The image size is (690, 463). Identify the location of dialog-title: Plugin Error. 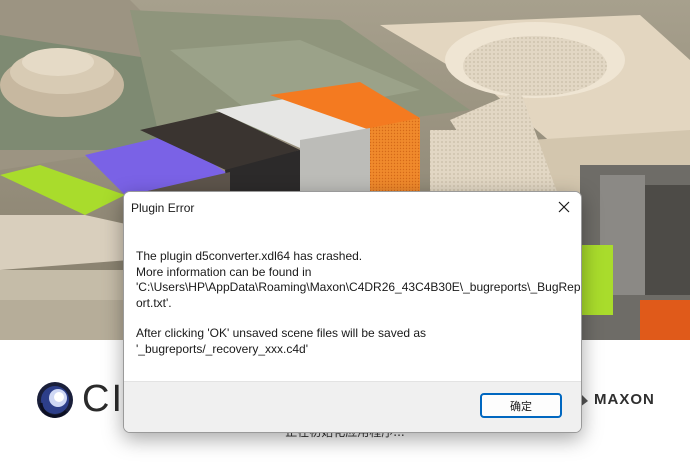
(163, 208).